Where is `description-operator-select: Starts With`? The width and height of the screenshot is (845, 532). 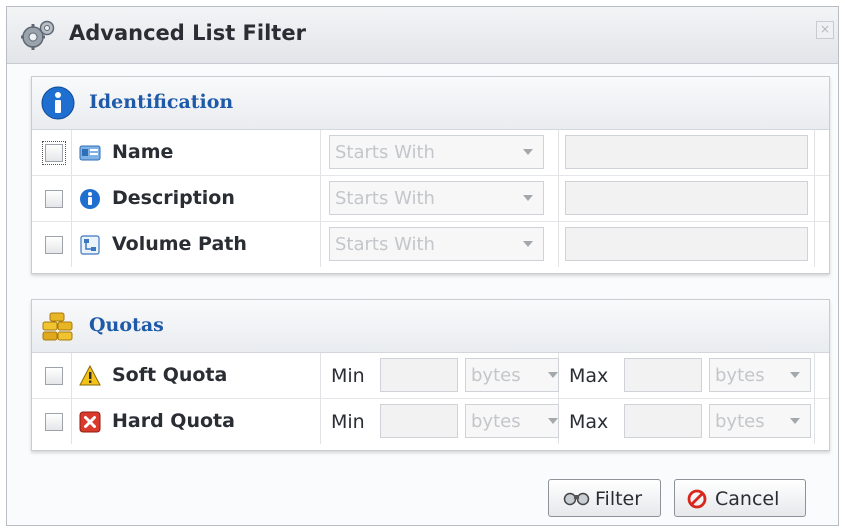
description-operator-select: Starts With is located at coordinates (436, 198).